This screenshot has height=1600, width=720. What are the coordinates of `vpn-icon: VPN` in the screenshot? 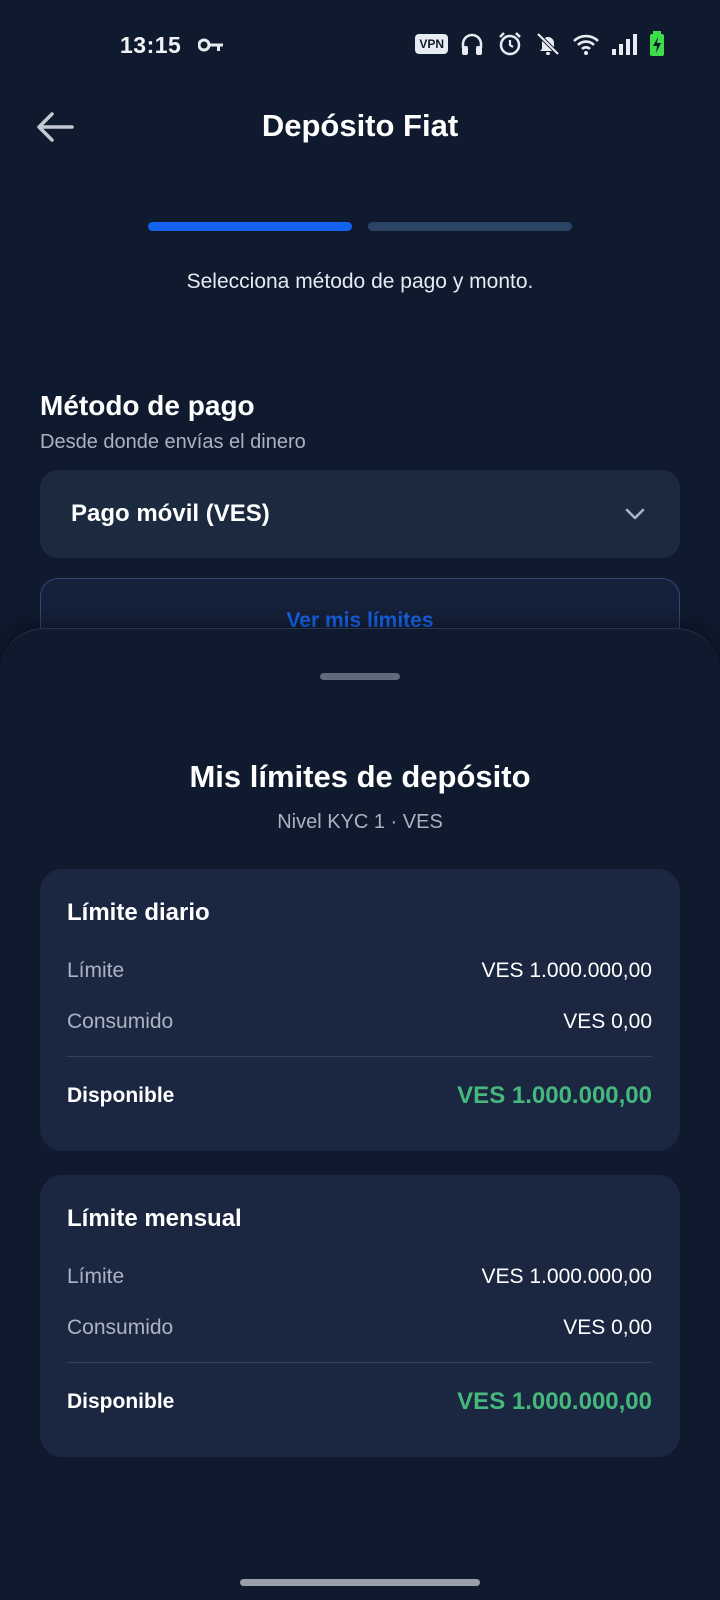 It's located at (431, 44).